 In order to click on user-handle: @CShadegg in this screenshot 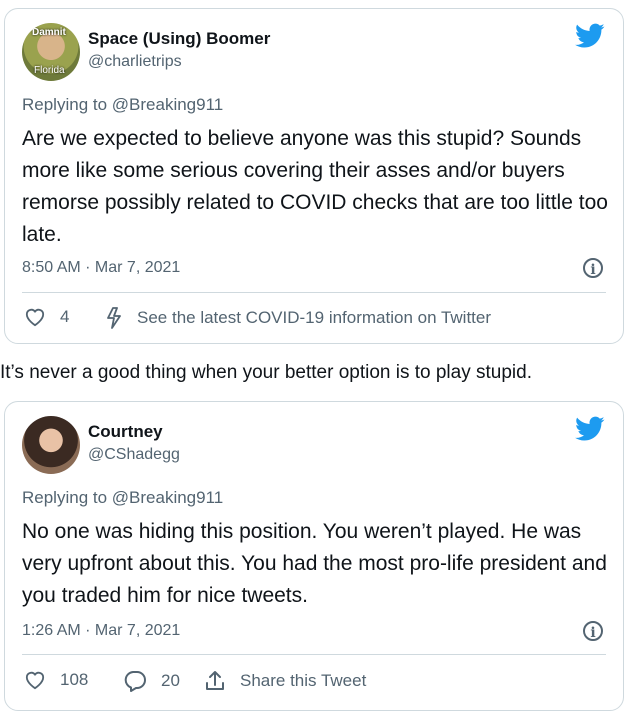, I will do `click(134, 455)`.